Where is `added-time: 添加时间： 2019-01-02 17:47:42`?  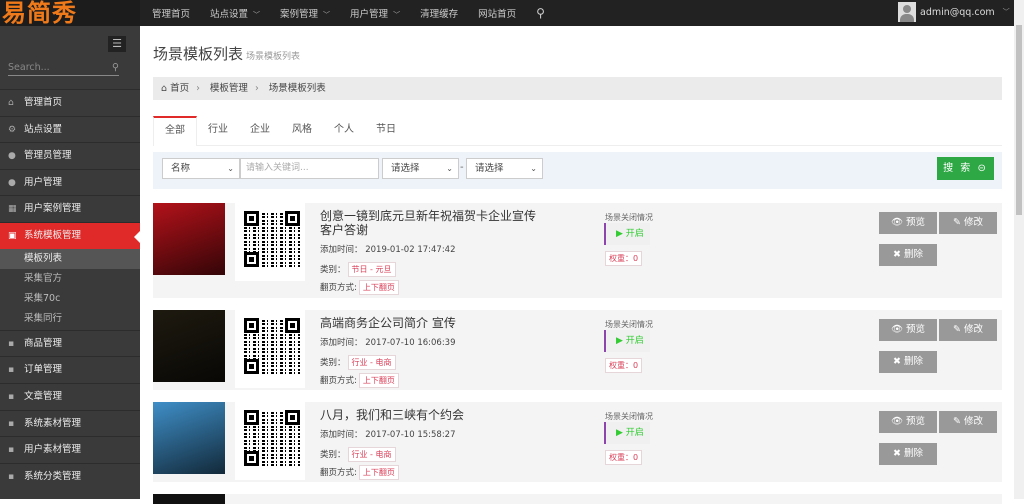 added-time: 添加时间： 2019-01-02 17:47:42 is located at coordinates (388, 249).